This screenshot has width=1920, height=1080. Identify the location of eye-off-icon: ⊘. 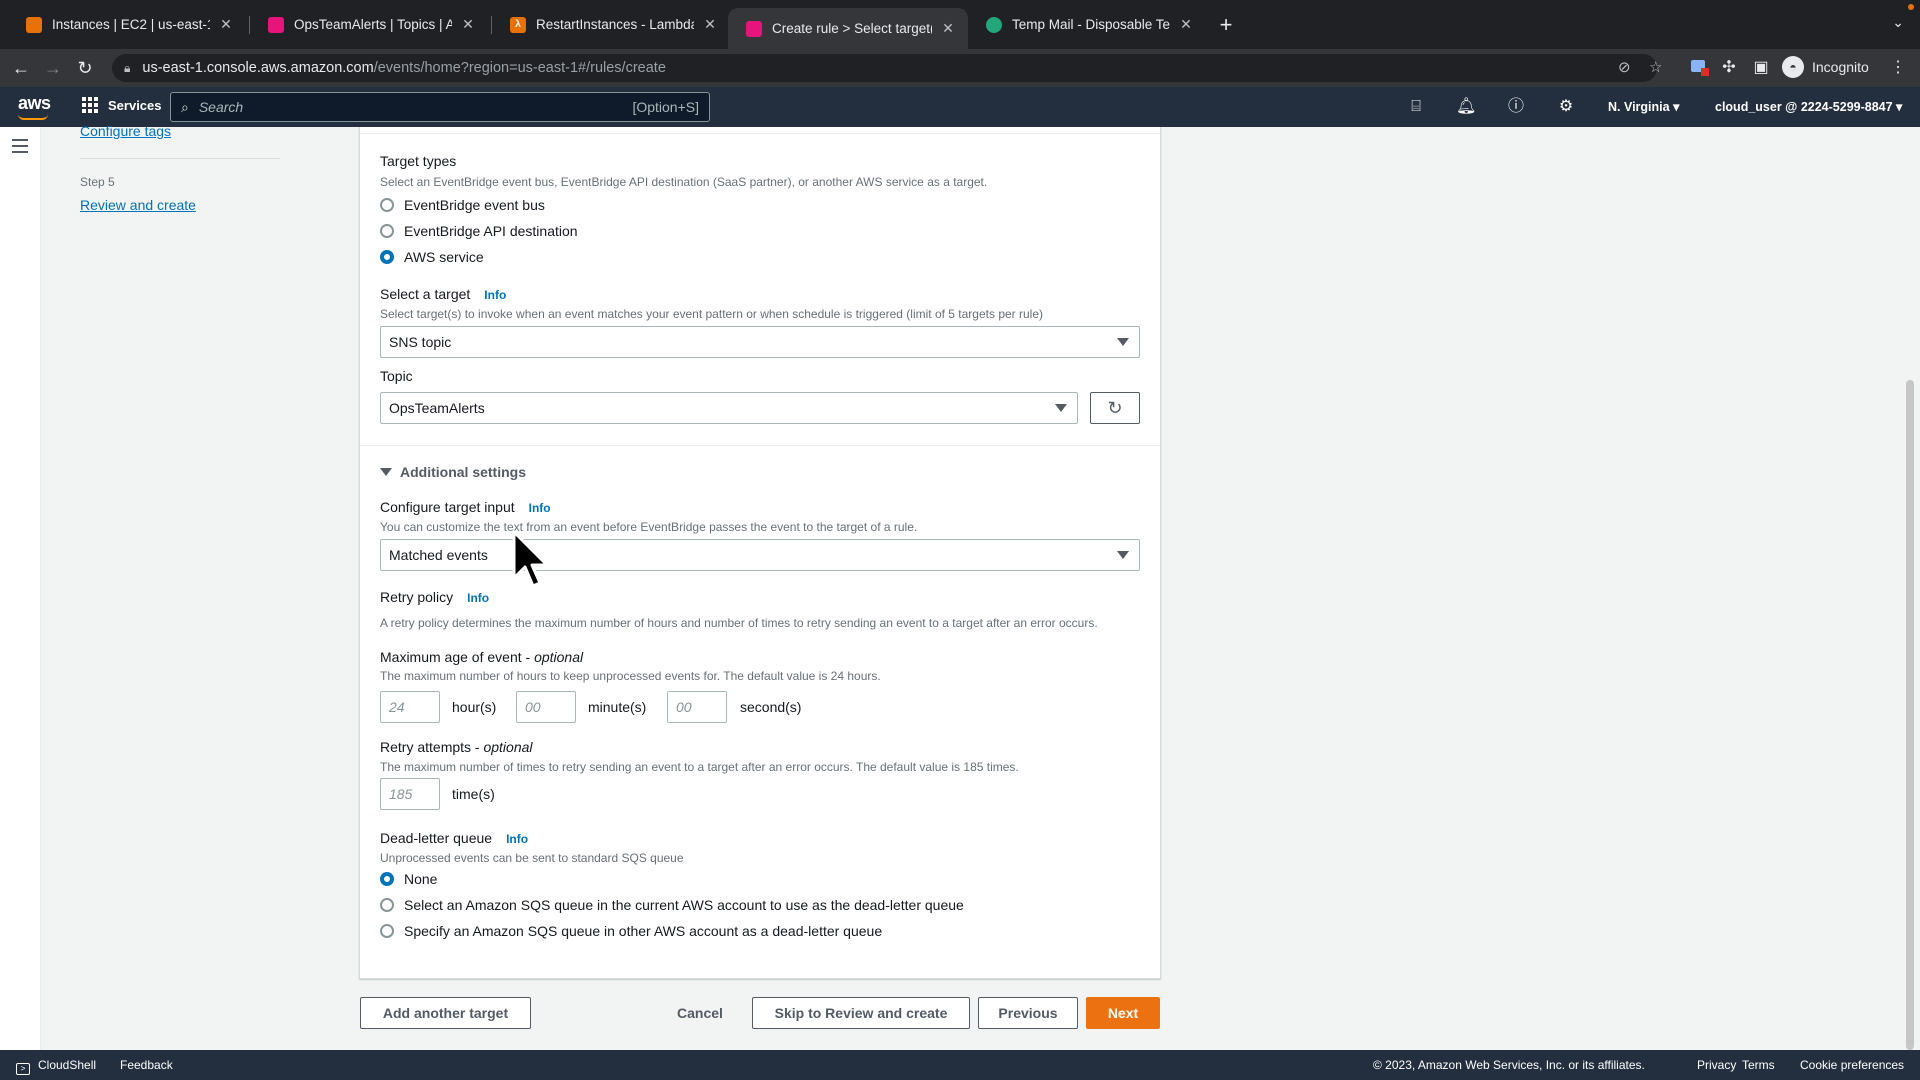
(1624, 68).